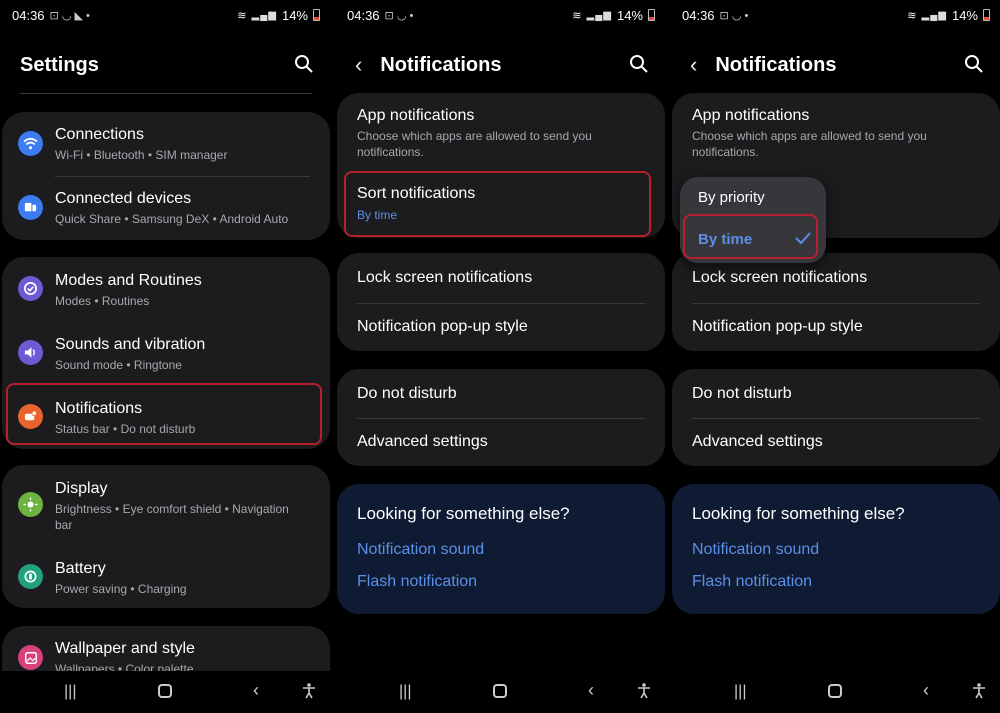  Describe the element at coordinates (99, 408) in the screenshot. I see `item-title: Notifications` at that location.